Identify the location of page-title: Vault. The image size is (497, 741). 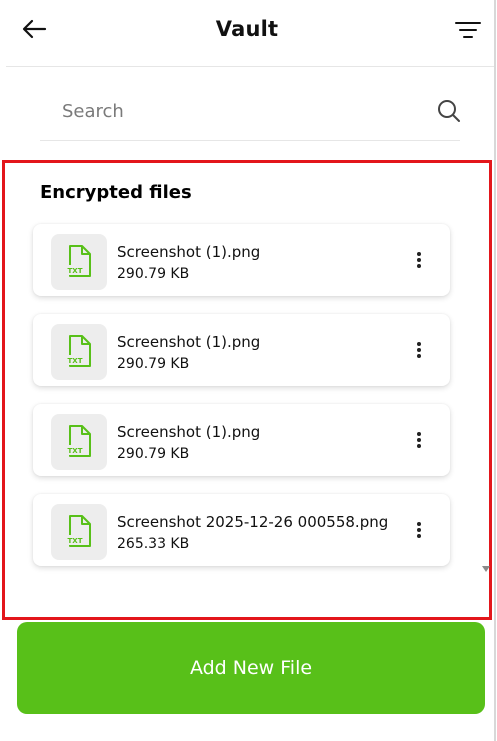
(247, 29).